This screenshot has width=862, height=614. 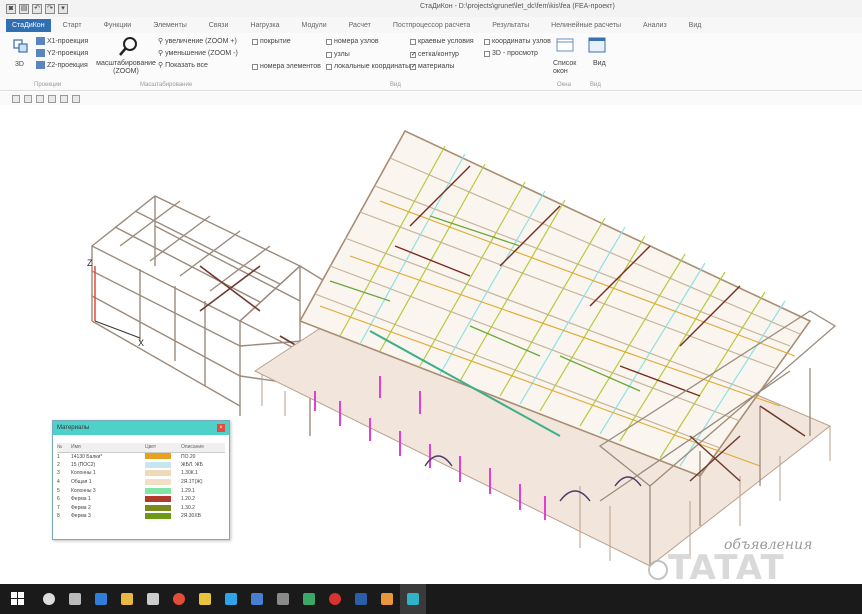 What do you see at coordinates (566, 68) in the screenshot?
I see `window-list-button: Список окон` at bounding box center [566, 68].